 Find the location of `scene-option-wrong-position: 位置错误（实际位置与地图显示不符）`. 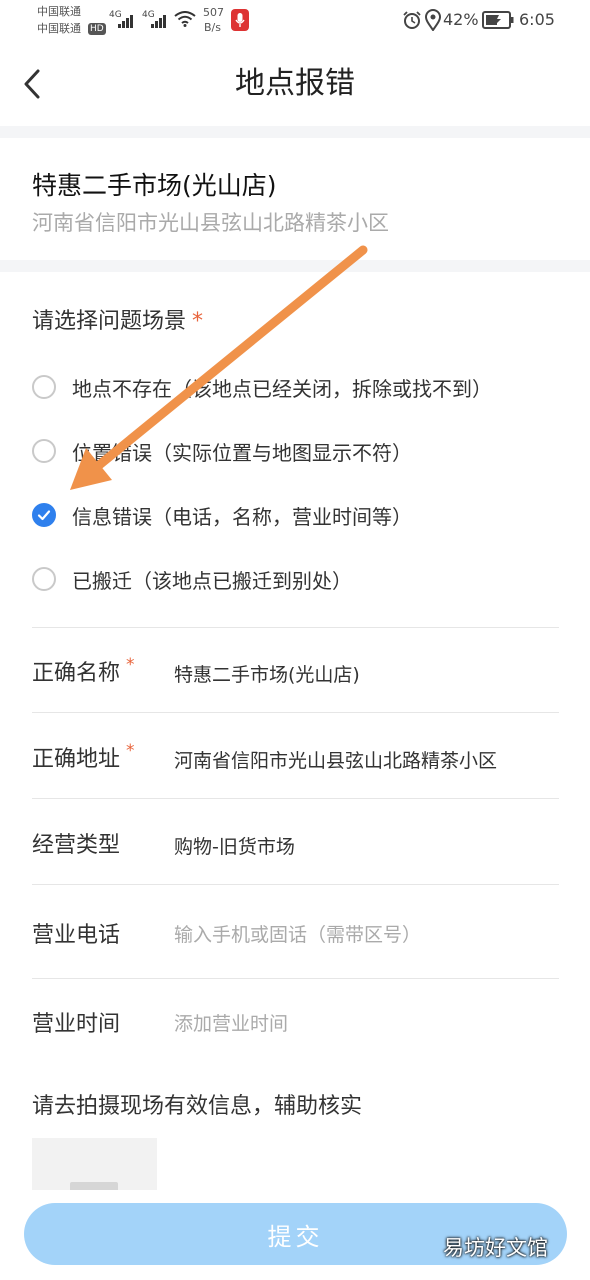

scene-option-wrong-position: 位置错误（实际位置与地图显示不符） is located at coordinates (222, 451).